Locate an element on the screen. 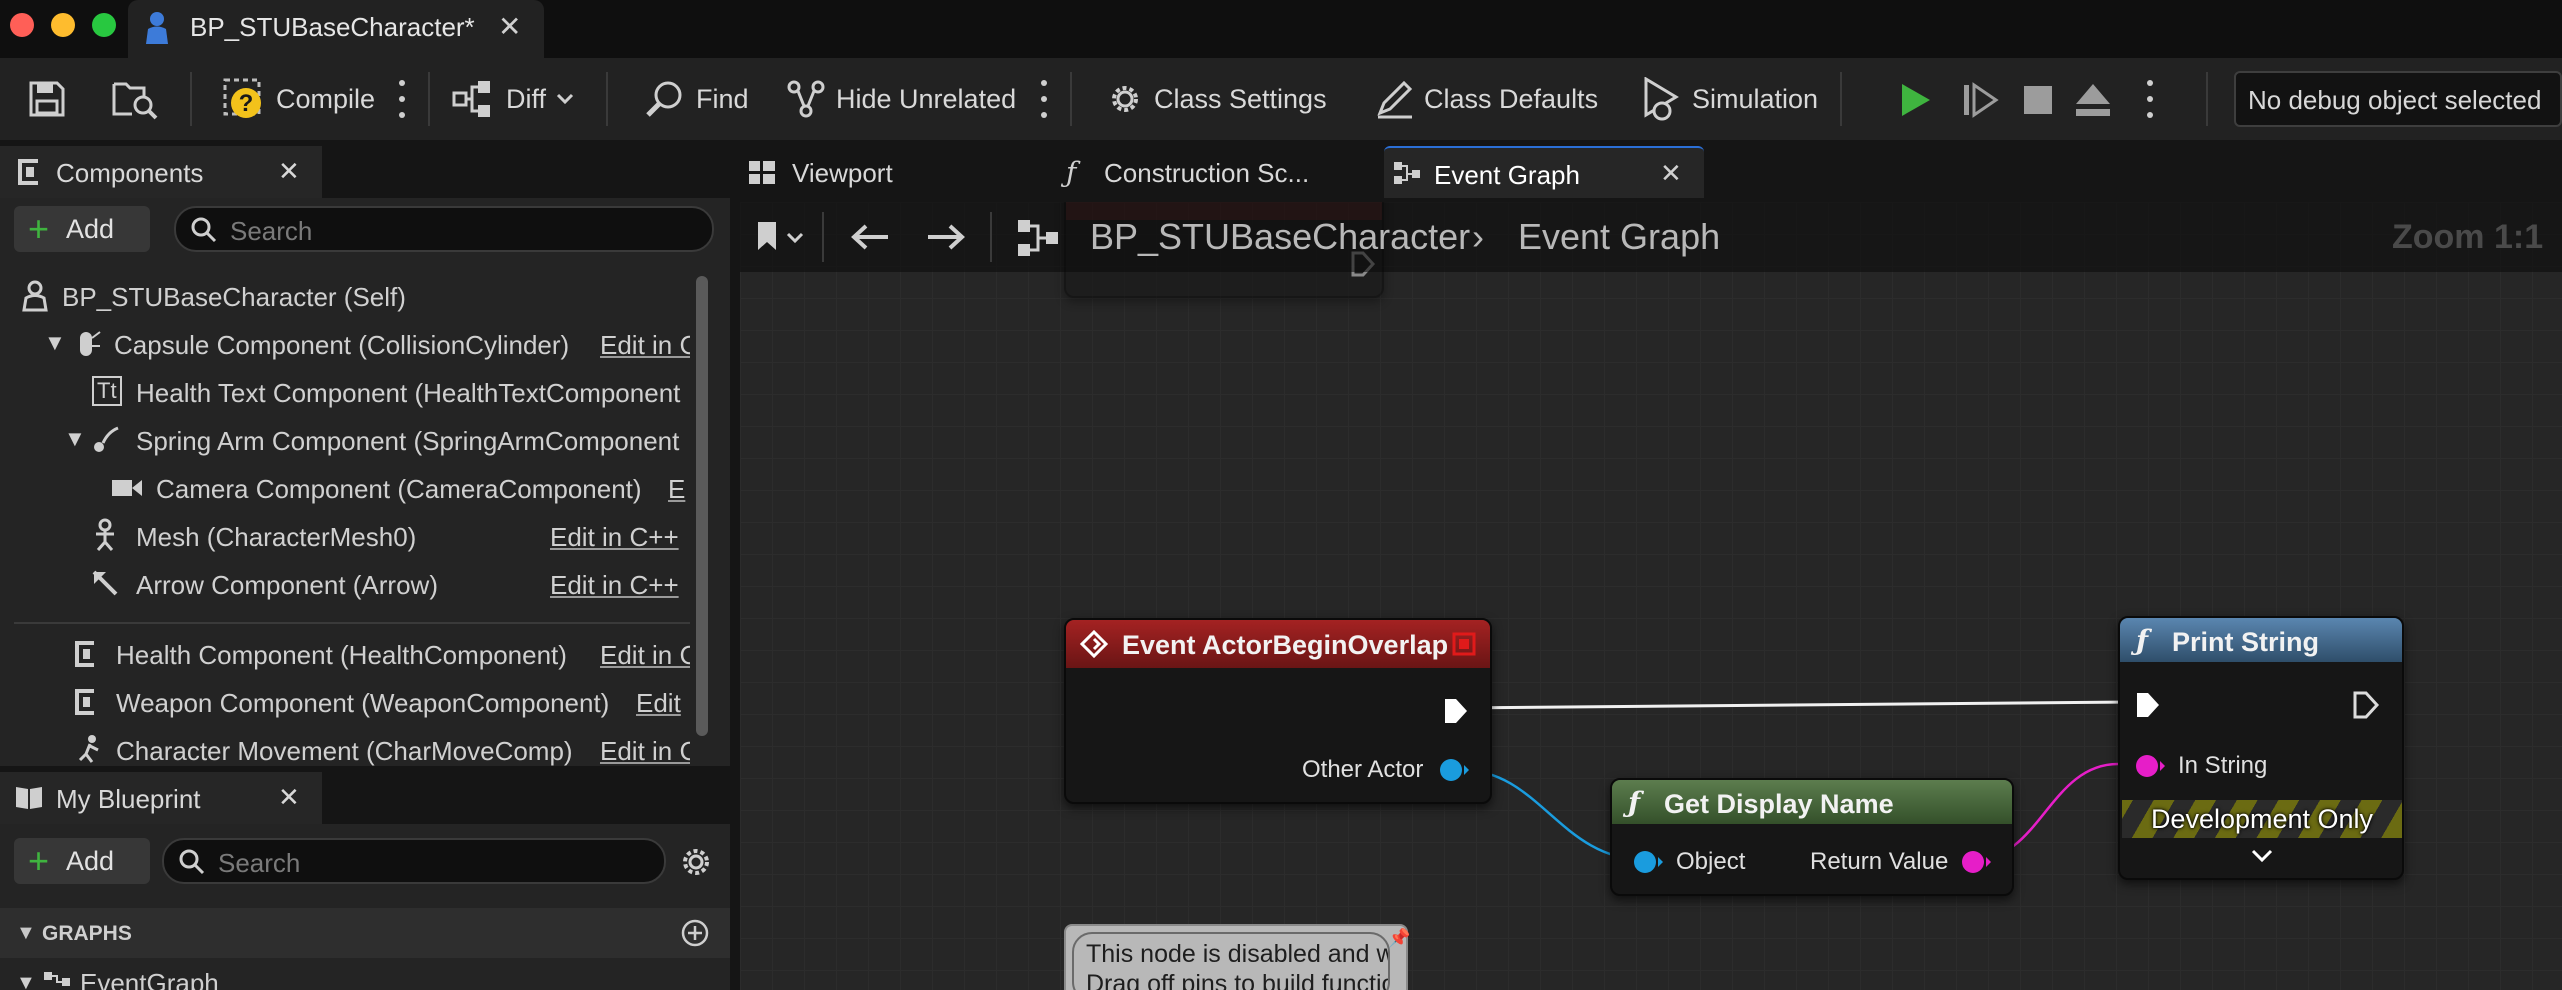 This screenshot has height=990, width=2562. advance-frame-icon is located at coordinates (1982, 100).